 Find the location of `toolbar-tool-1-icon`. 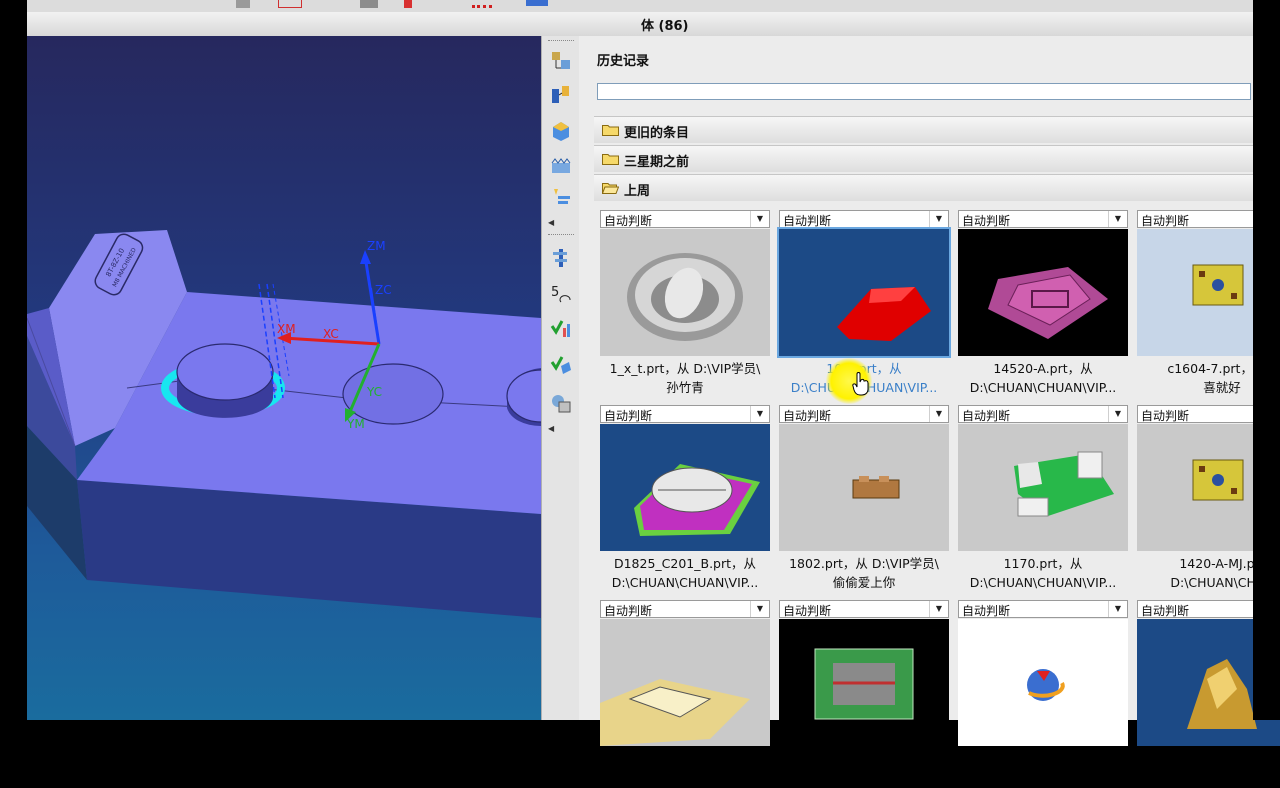

toolbar-tool-1-icon is located at coordinates (243, 4).